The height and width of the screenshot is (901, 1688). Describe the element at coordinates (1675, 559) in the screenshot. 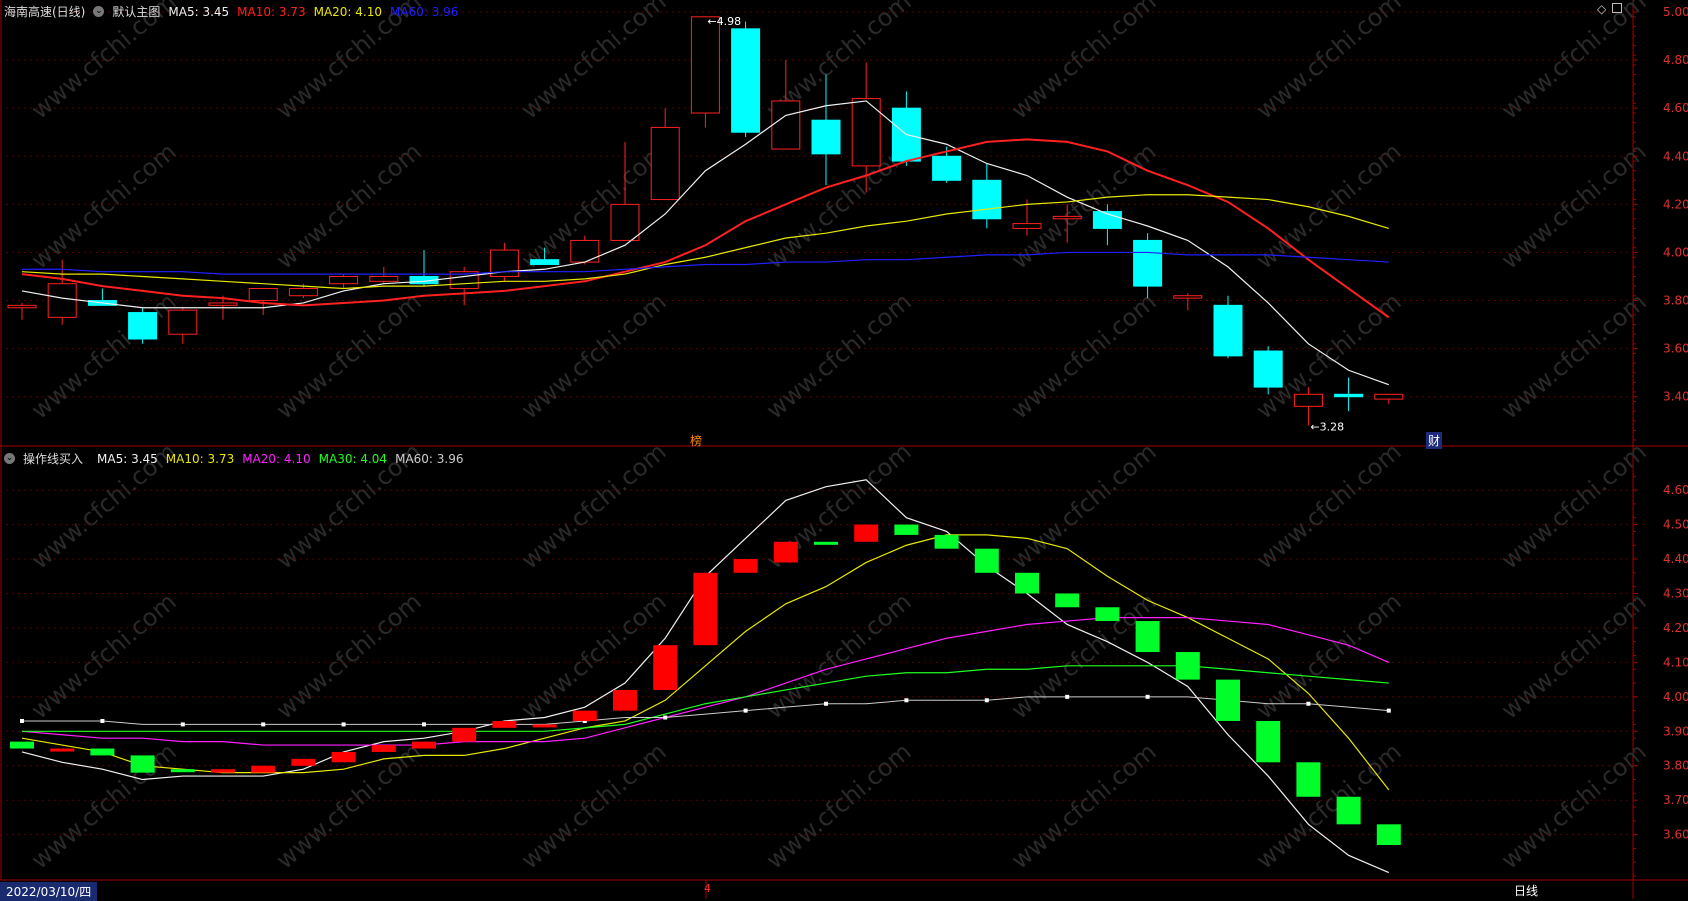

I see `y-tick-label: 4.40` at that location.